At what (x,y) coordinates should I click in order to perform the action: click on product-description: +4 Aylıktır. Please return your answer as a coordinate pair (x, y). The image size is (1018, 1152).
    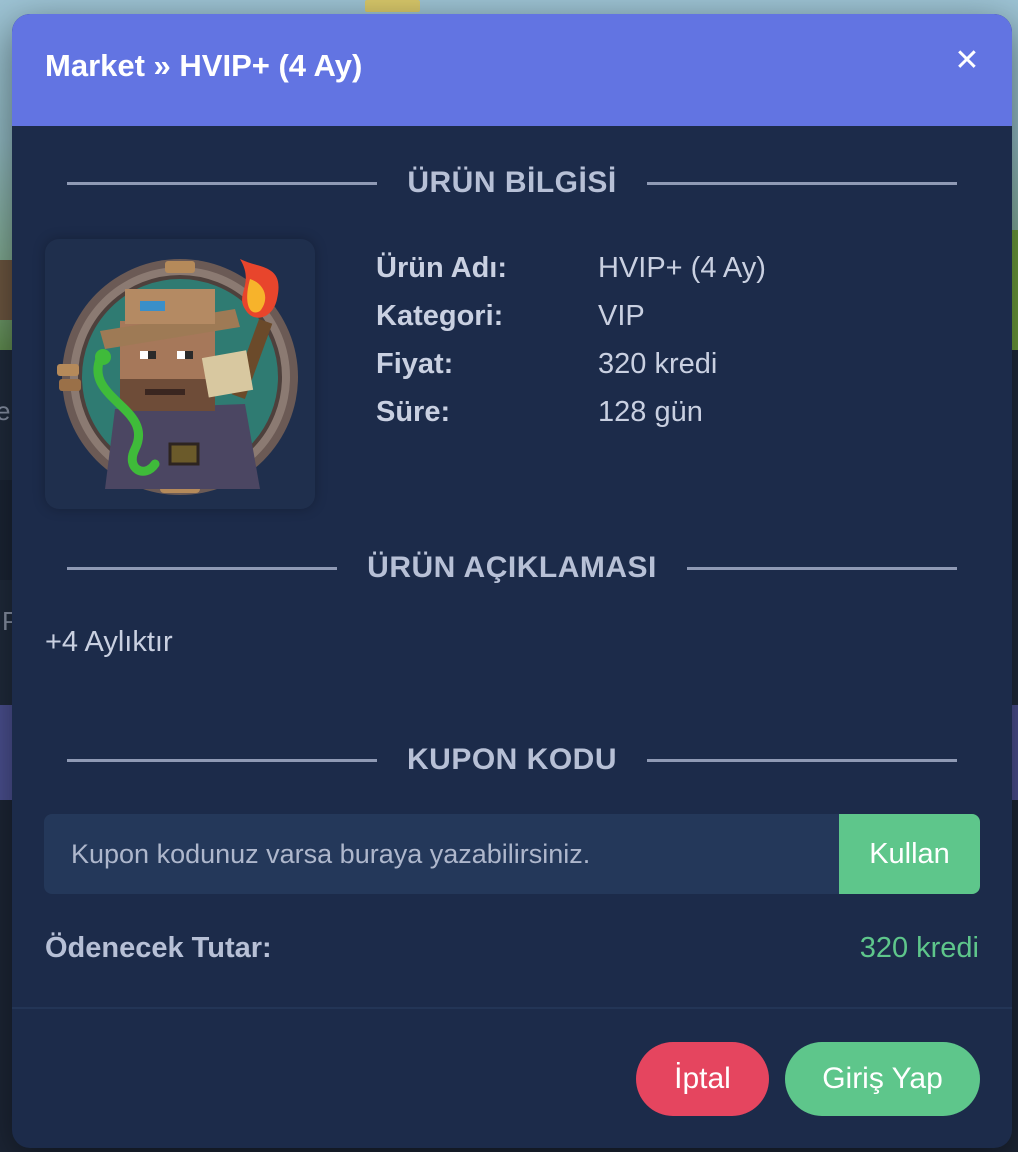
    Looking at the image, I should click on (109, 642).